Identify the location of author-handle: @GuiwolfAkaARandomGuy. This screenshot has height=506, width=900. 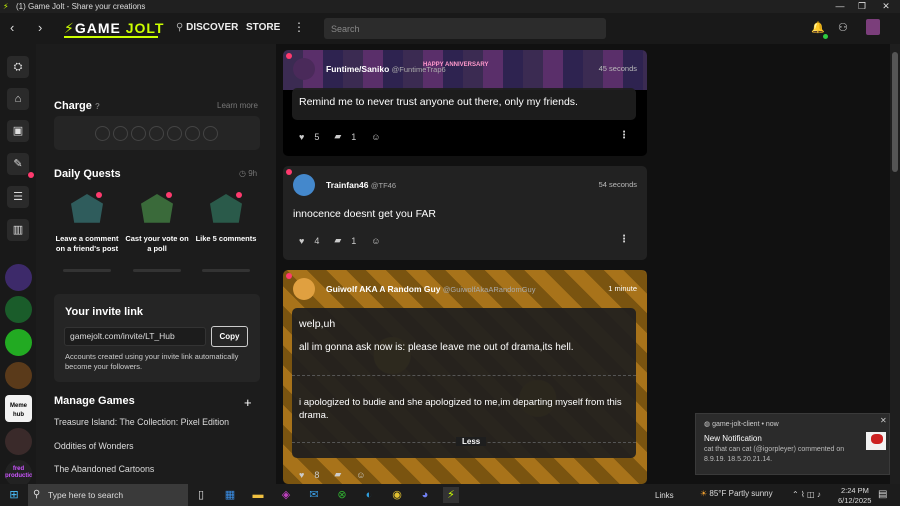
(489, 289).